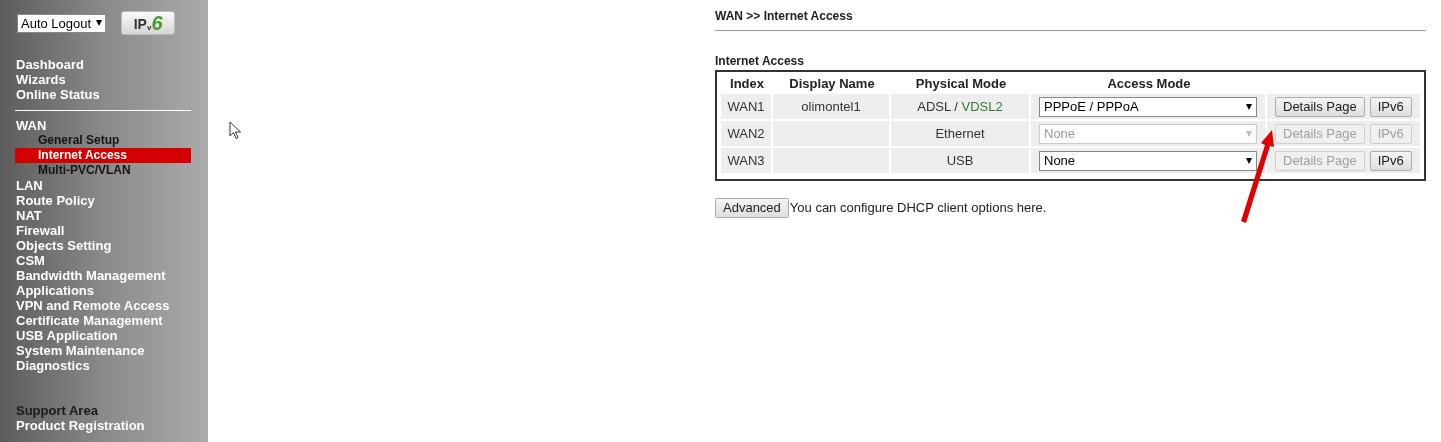 This screenshot has height=442, width=1441. I want to click on sidebar-item: Online Status, so click(103, 94).